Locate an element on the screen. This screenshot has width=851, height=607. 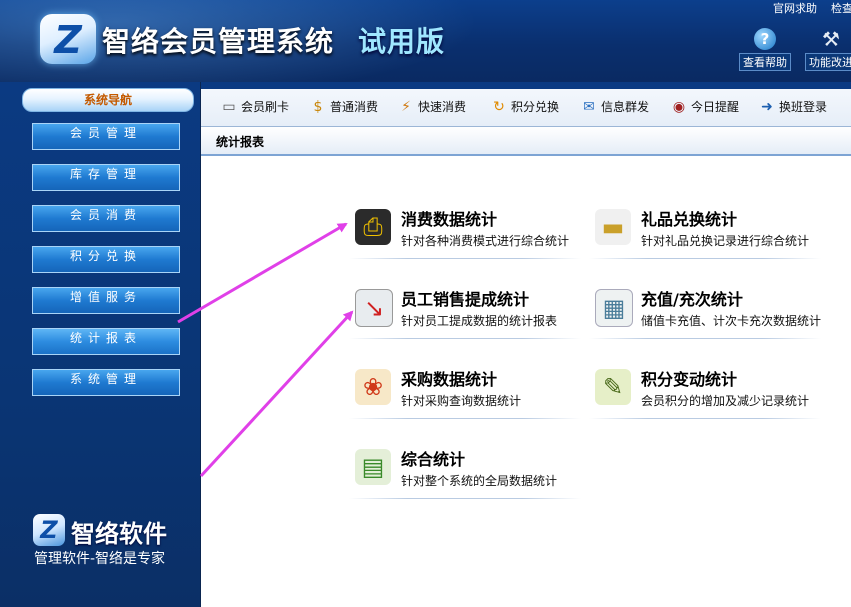
clock-icon: ◉ is located at coordinates (679, 106).